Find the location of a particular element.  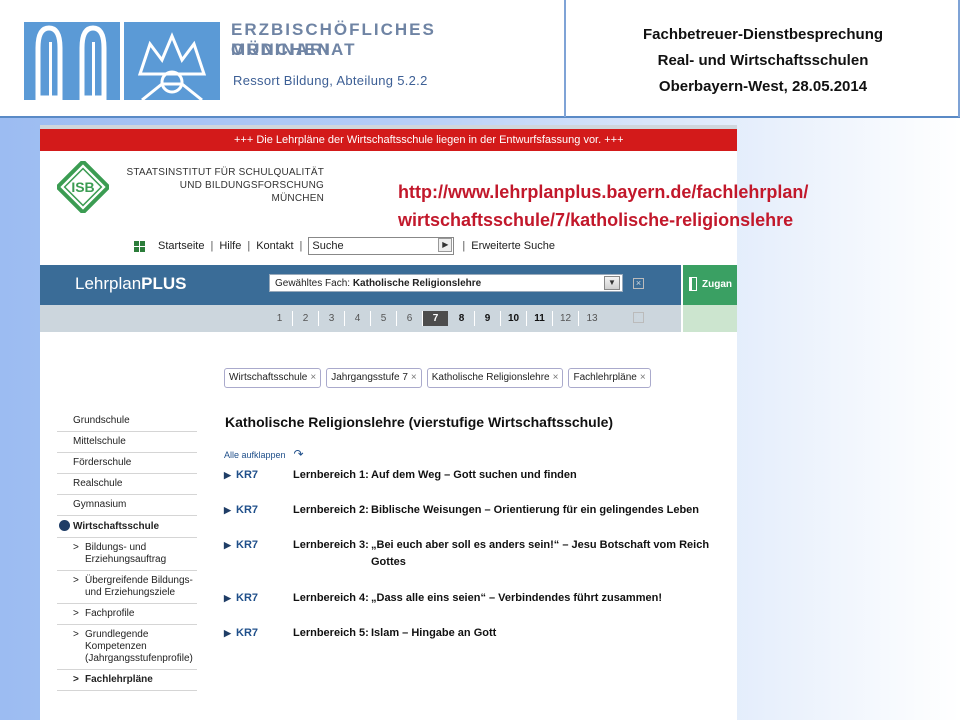

access-button: Zugan is located at coordinates (710, 285).